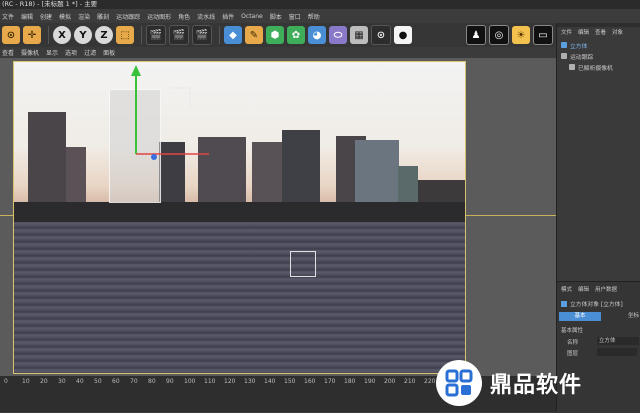  What do you see at coordinates (84, 16) in the screenshot?
I see `menu-render: 渲染` at bounding box center [84, 16].